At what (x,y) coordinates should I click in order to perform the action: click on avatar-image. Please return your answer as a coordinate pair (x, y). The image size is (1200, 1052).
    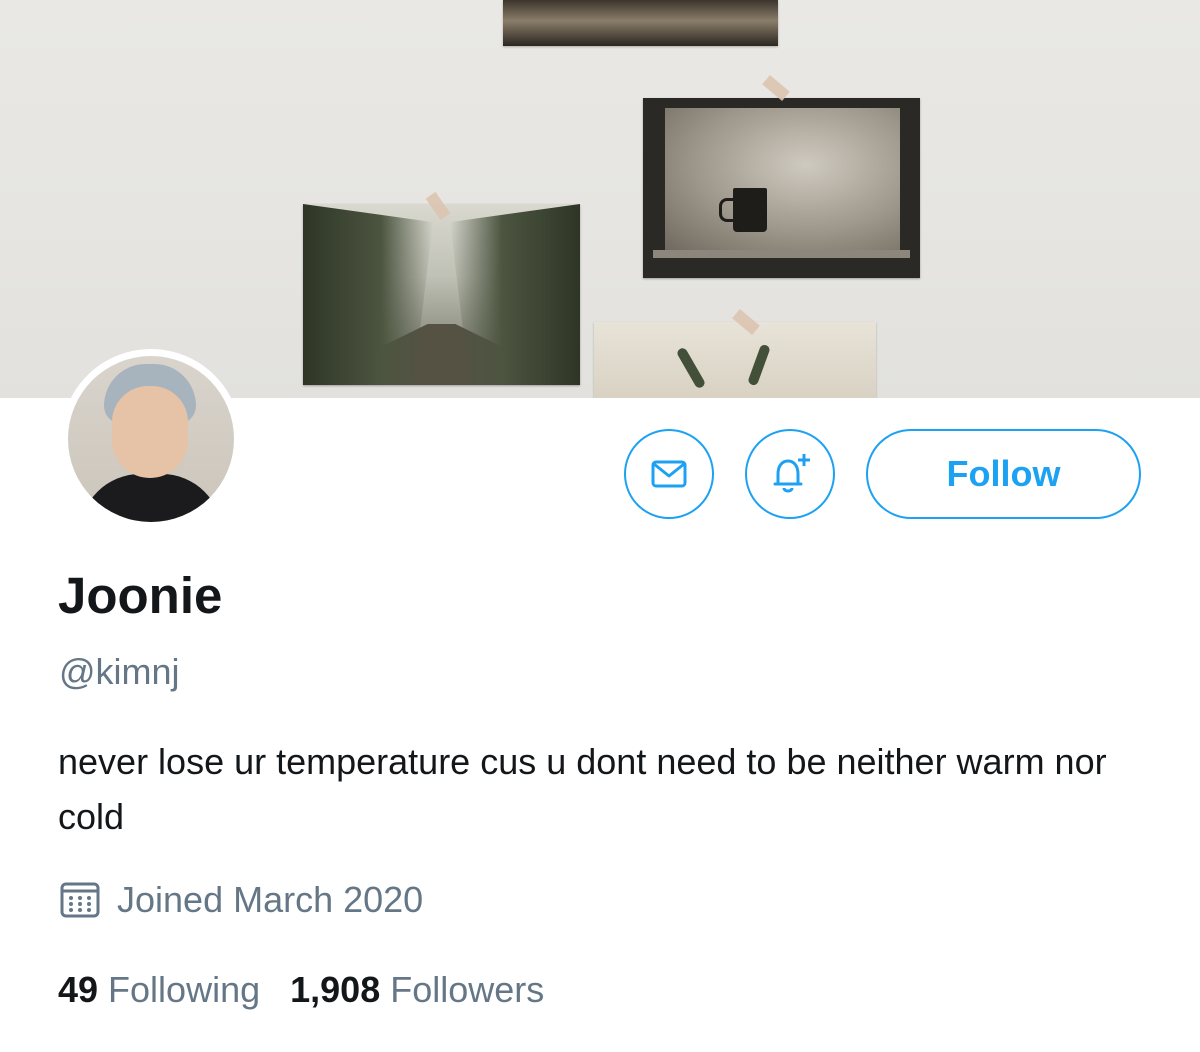
    Looking at the image, I should click on (151, 439).